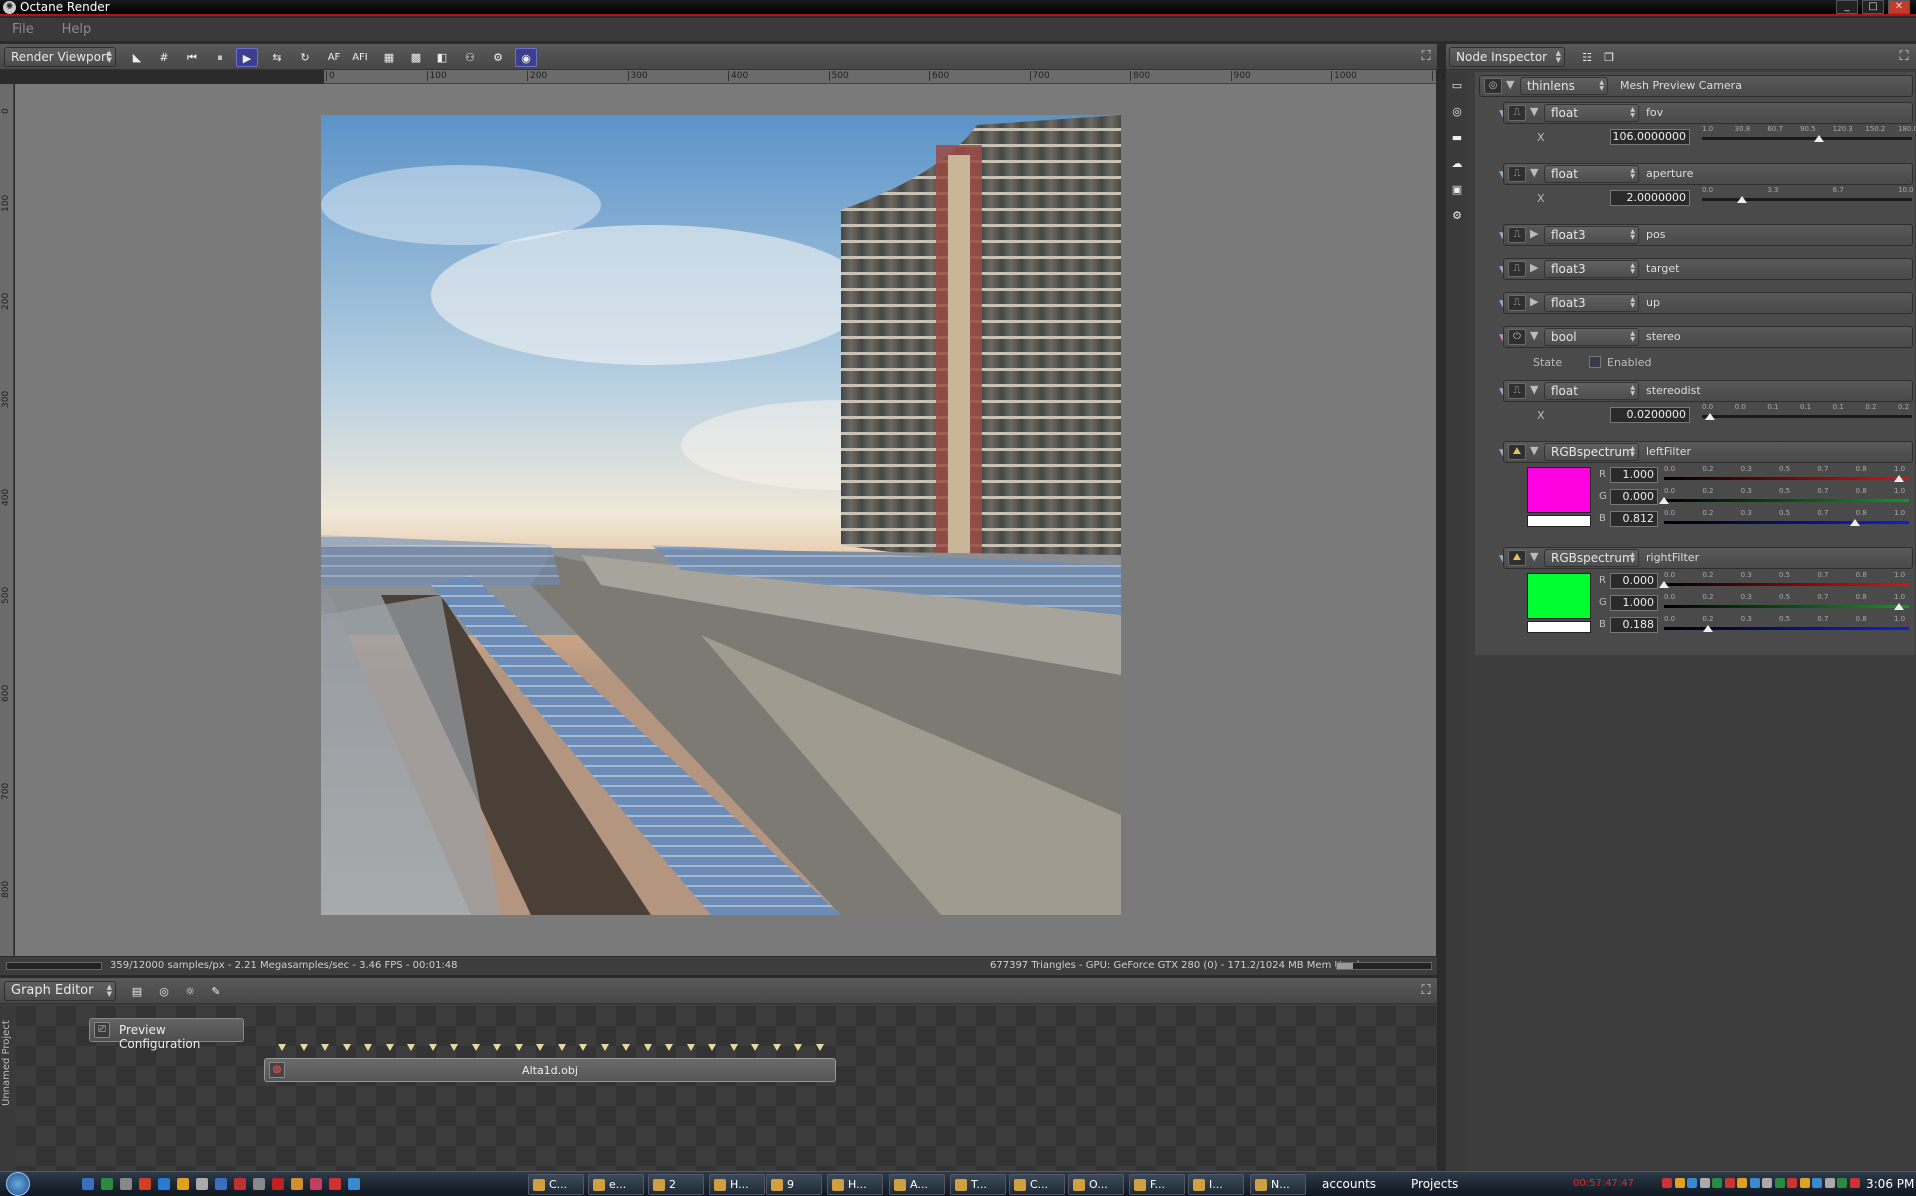 This screenshot has height=1196, width=1916. Describe the element at coordinates (1457, 85) in the screenshot. I see `render-target-icon: ▭` at that location.